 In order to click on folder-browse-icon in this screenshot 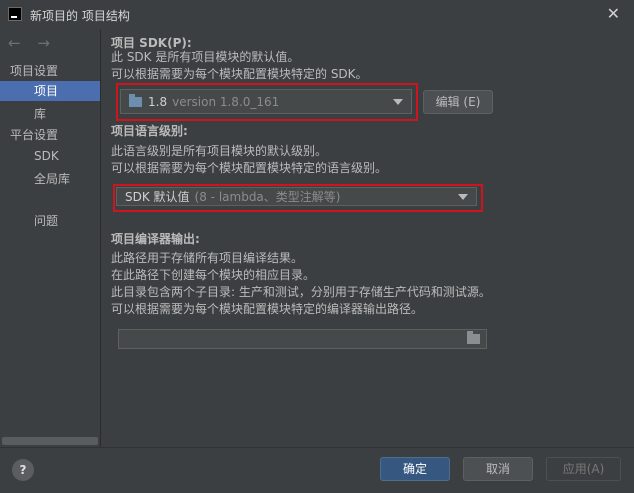, I will do `click(473, 337)`.